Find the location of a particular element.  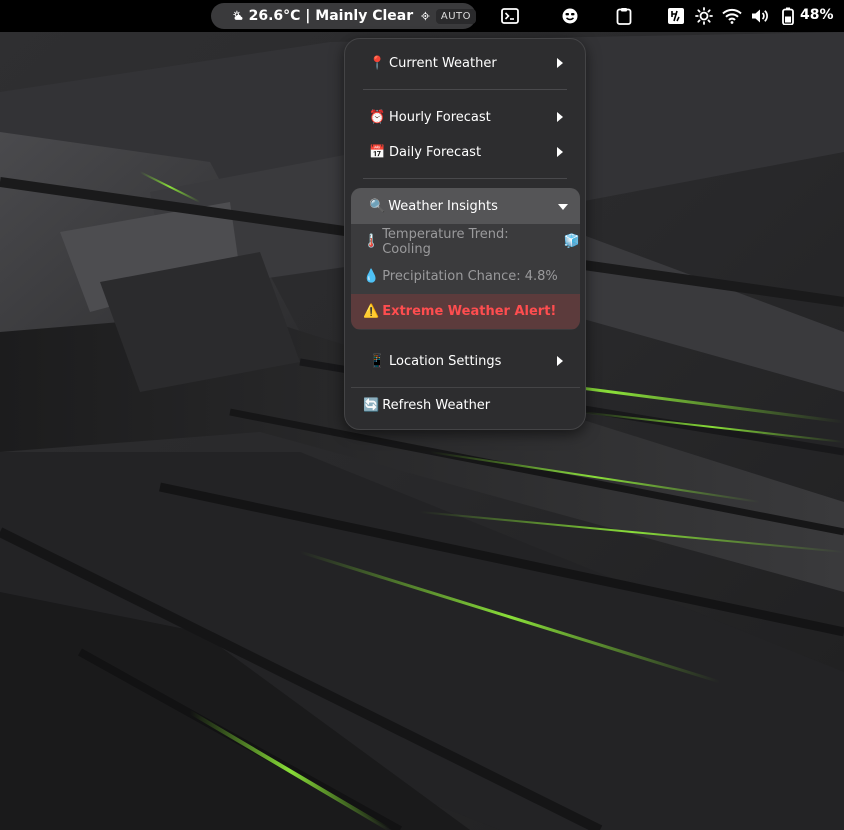

menu-item-label: Refresh Weather is located at coordinates (436, 405).